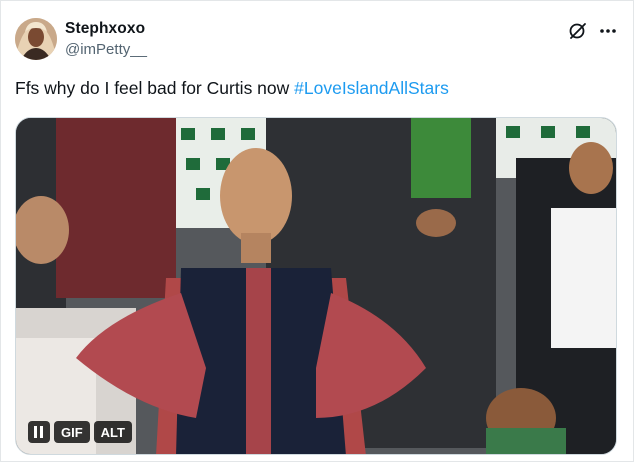  I want to click on avatar, so click(36, 39).